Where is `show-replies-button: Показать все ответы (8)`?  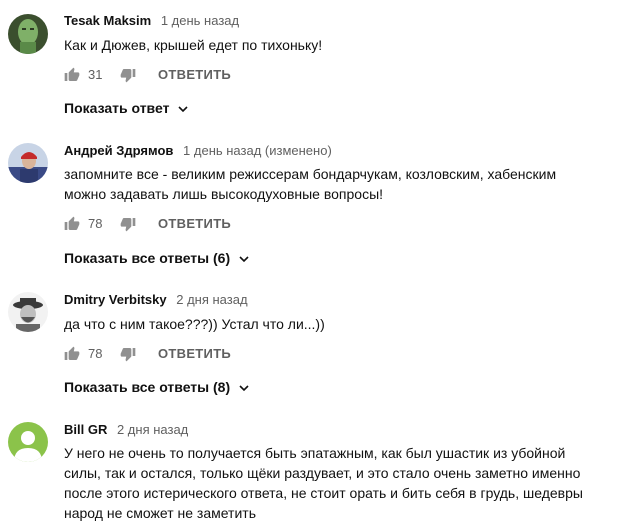
show-replies-button: Показать все ответы (8) is located at coordinates (157, 387).